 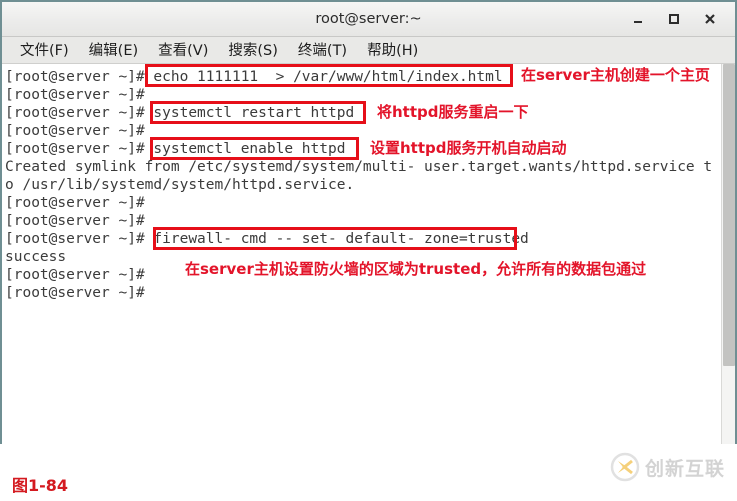 What do you see at coordinates (638, 19) in the screenshot?
I see `minimize-icon` at bounding box center [638, 19].